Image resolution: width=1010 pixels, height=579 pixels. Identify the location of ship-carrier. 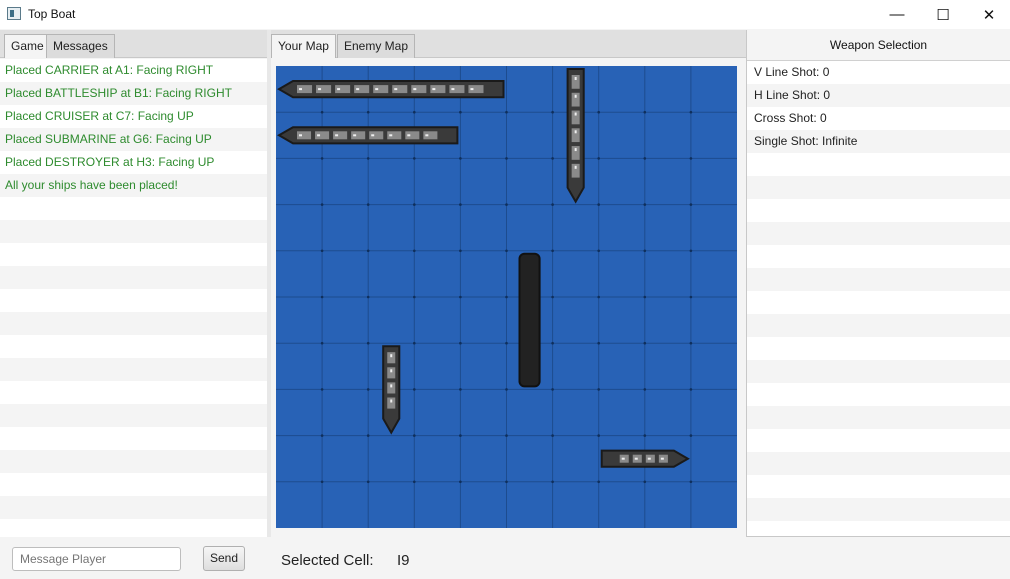
(391, 89).